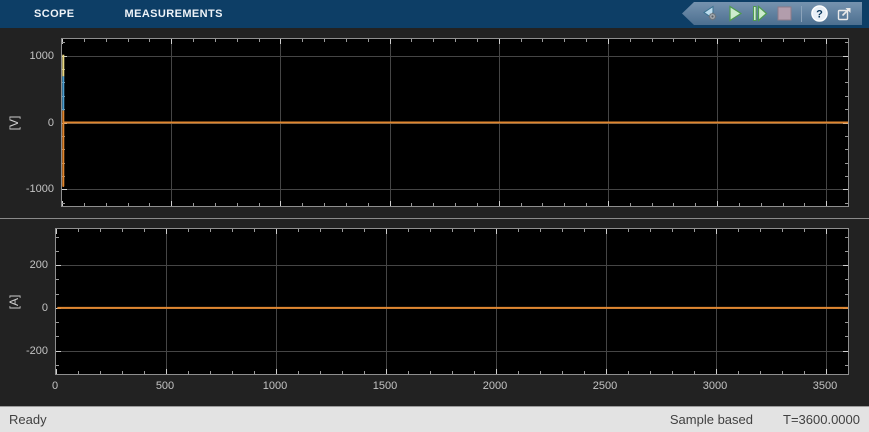 The width and height of the screenshot is (869, 432). Describe the element at coordinates (165, 386) in the screenshot. I see `x-tick-label: 500` at that location.